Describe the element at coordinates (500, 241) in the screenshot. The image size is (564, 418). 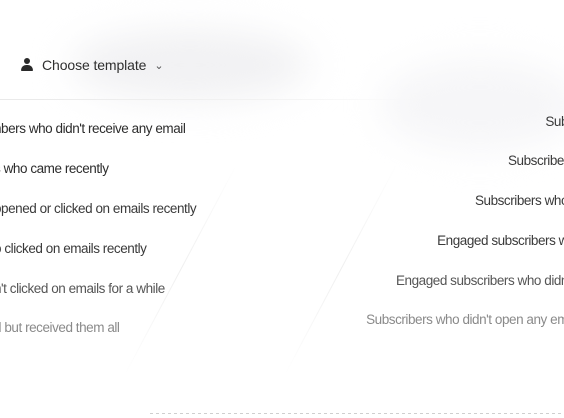
I see `segment-option: Engaged subscribers w` at that location.